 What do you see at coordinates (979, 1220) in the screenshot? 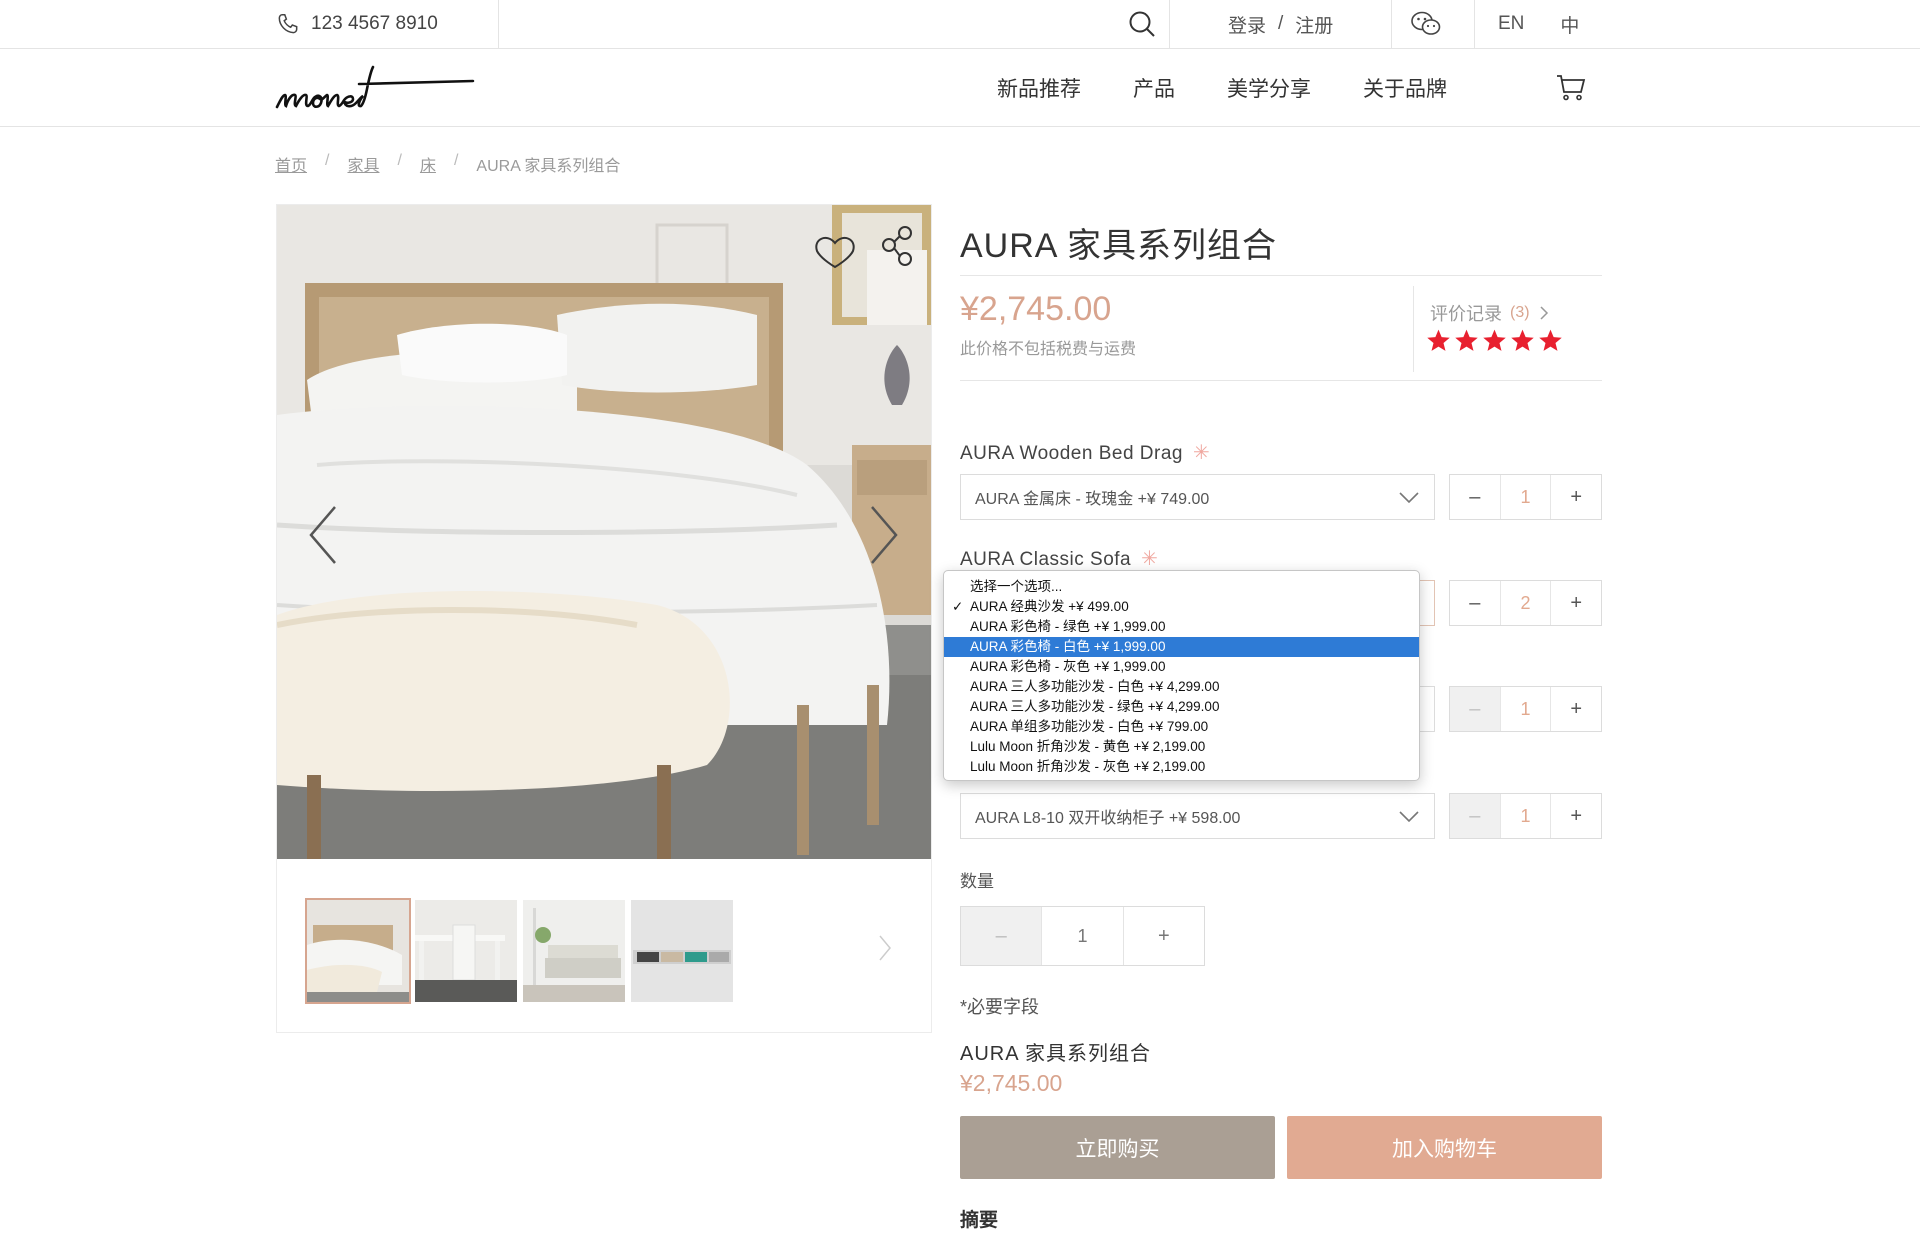
I see `summary-section-heading: 摘要` at bounding box center [979, 1220].